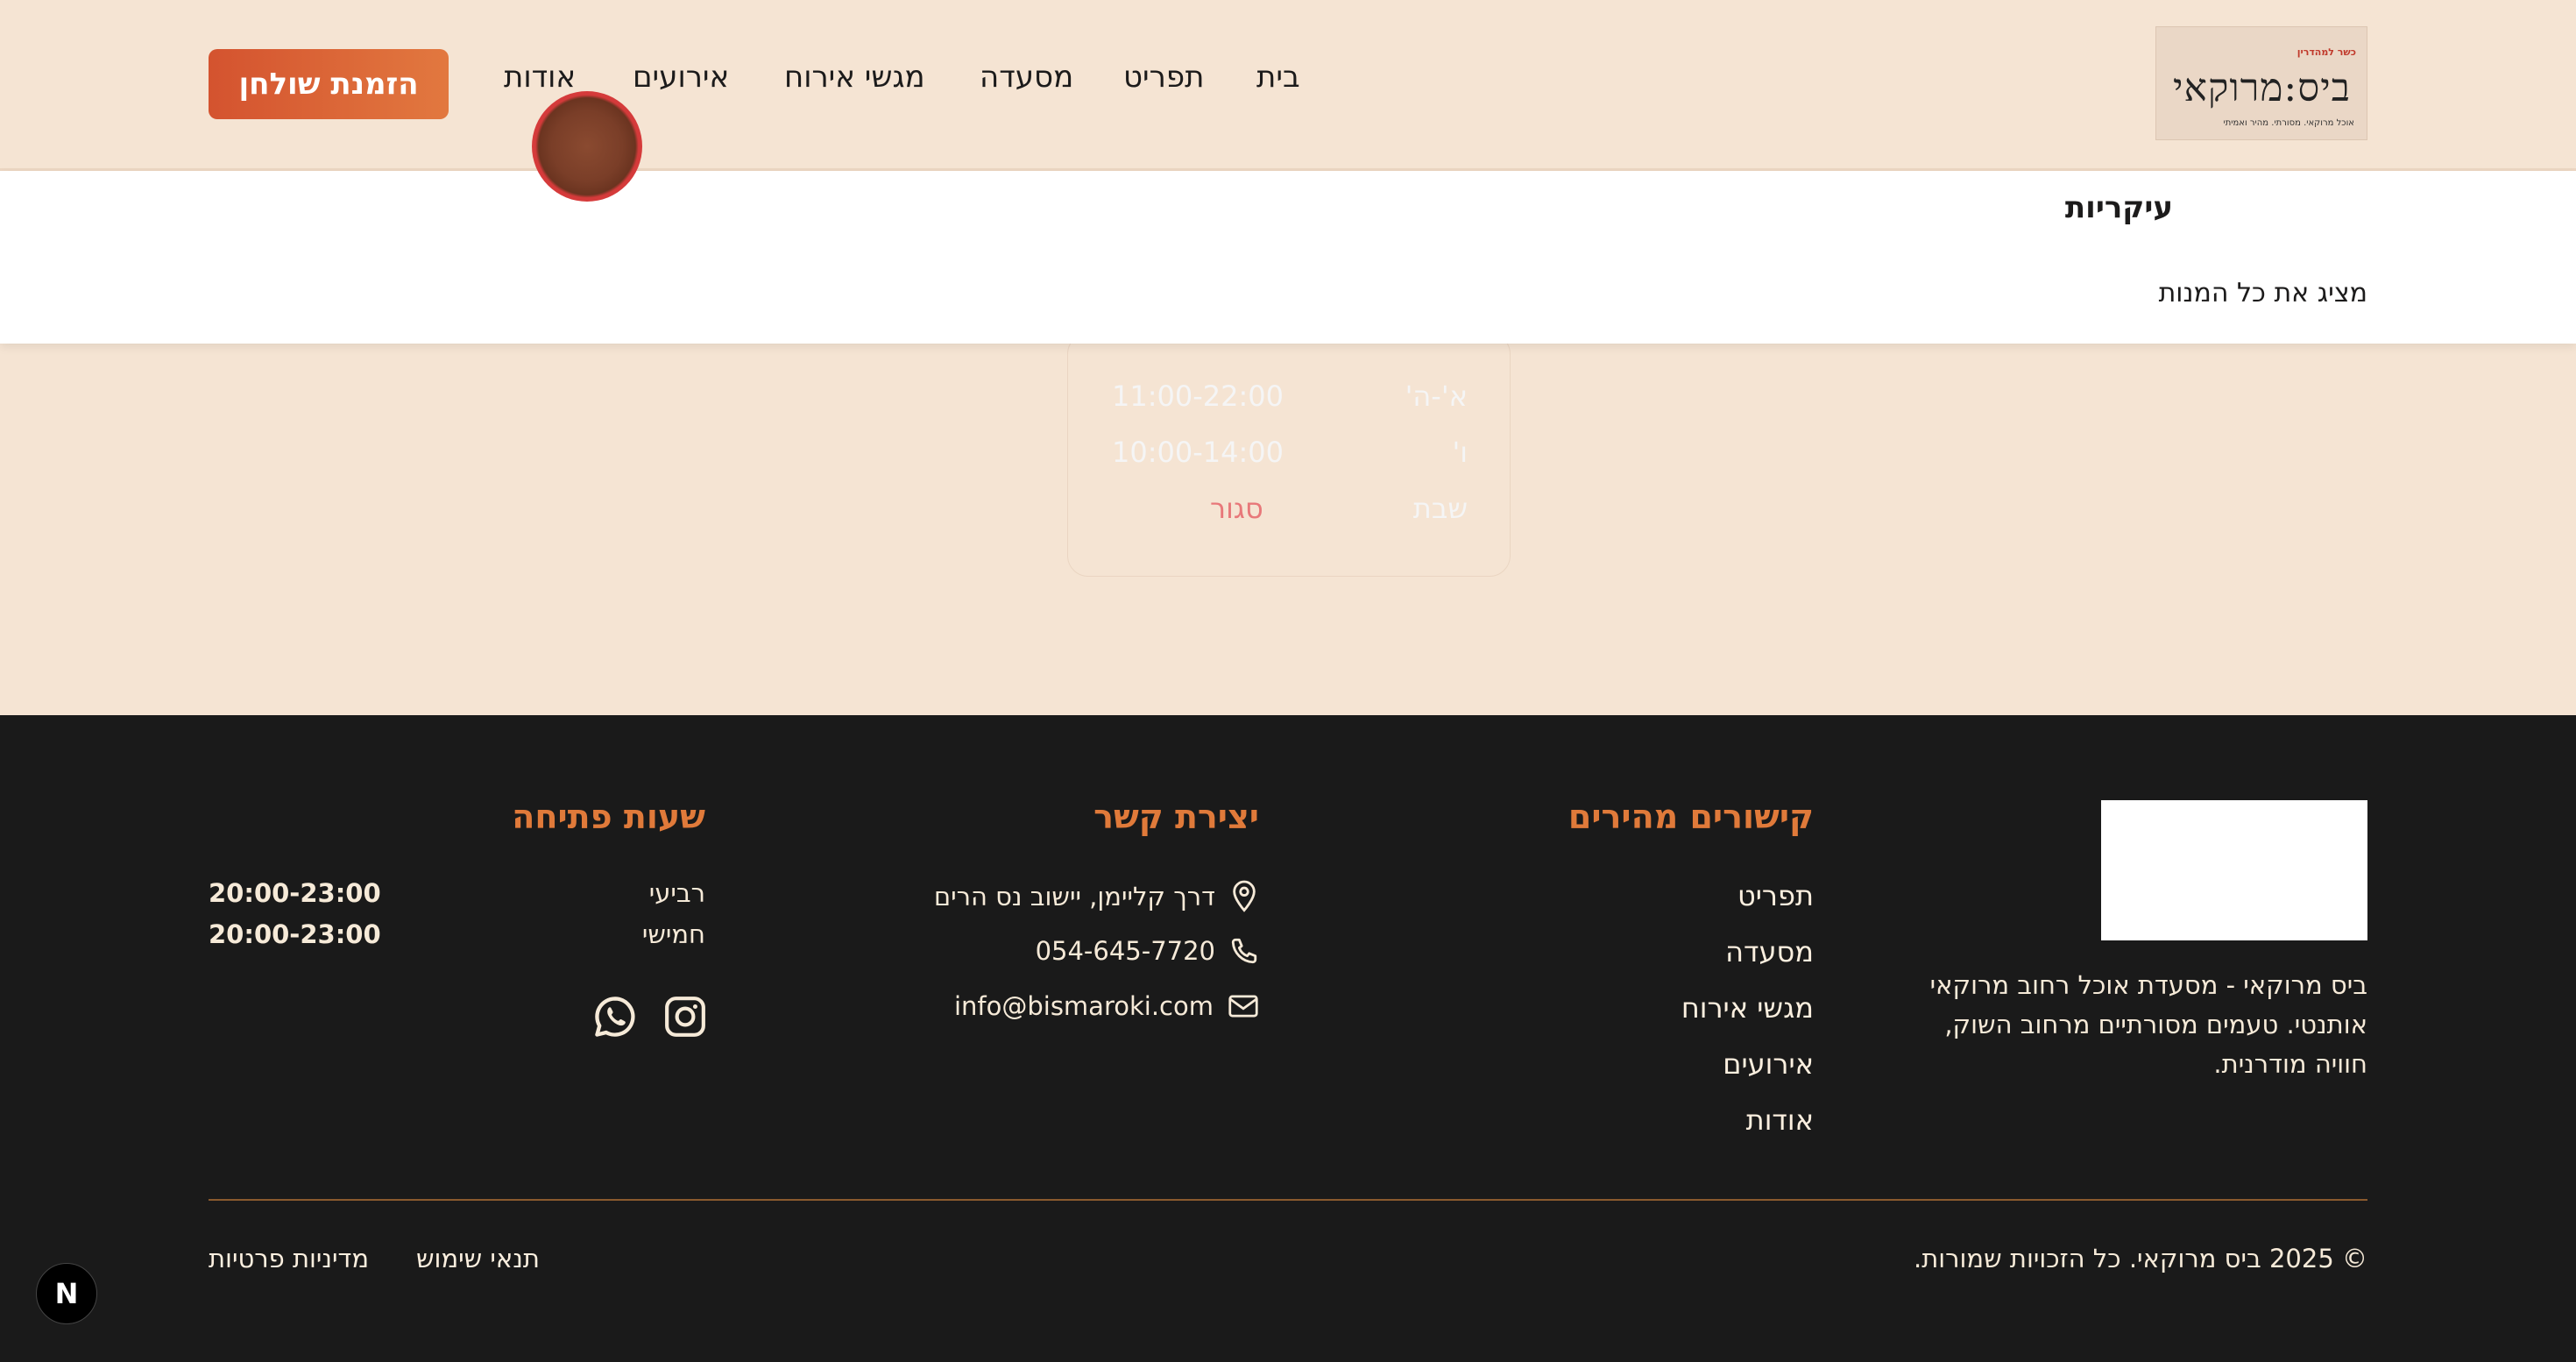 The height and width of the screenshot is (1362, 2576). I want to click on mail-icon, so click(1243, 1007).